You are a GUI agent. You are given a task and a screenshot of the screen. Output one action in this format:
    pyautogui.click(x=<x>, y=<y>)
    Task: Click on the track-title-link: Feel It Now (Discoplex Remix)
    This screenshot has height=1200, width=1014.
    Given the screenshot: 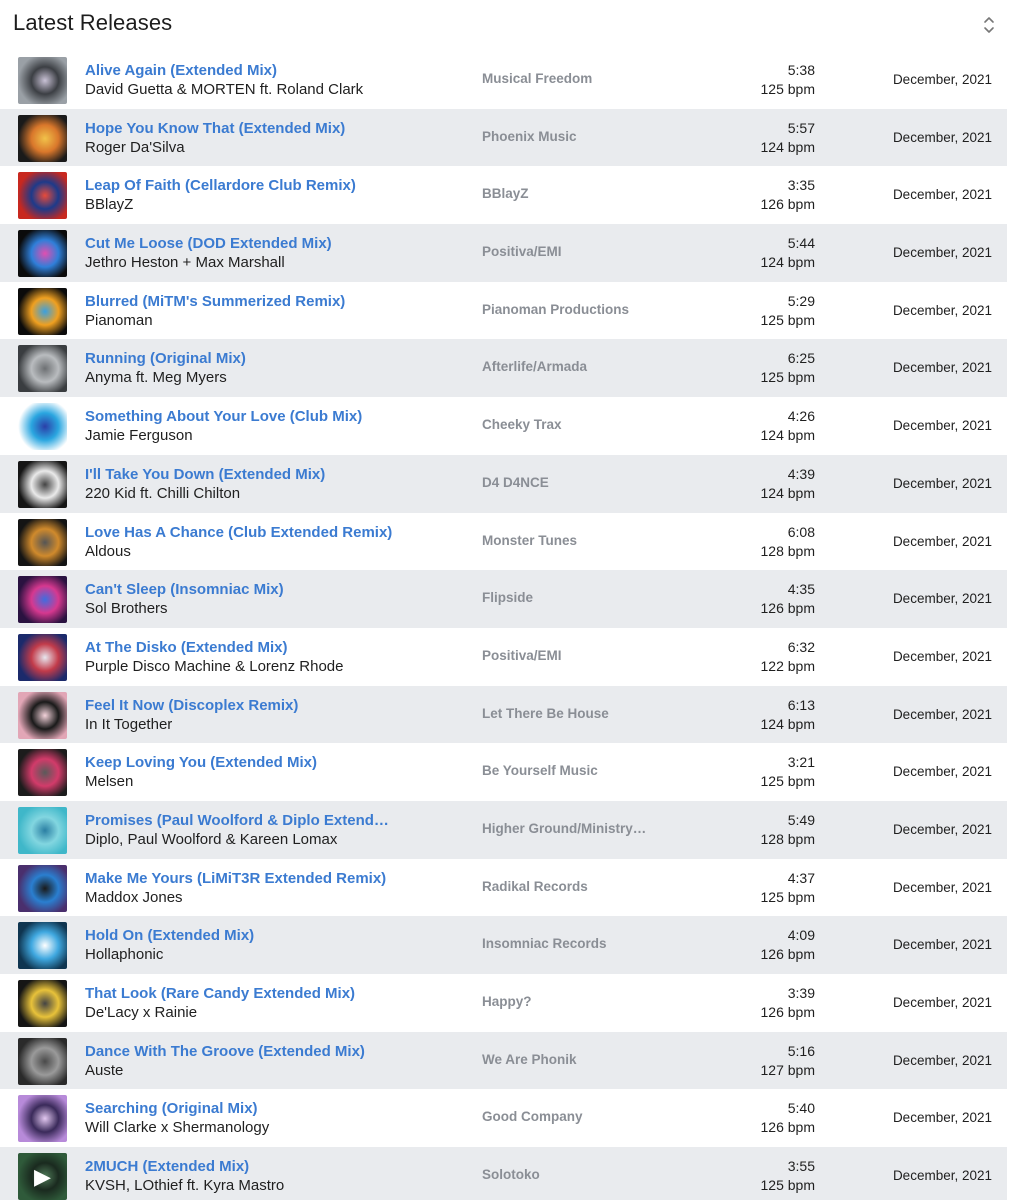 What is the action you would take?
    pyautogui.click(x=240, y=705)
    